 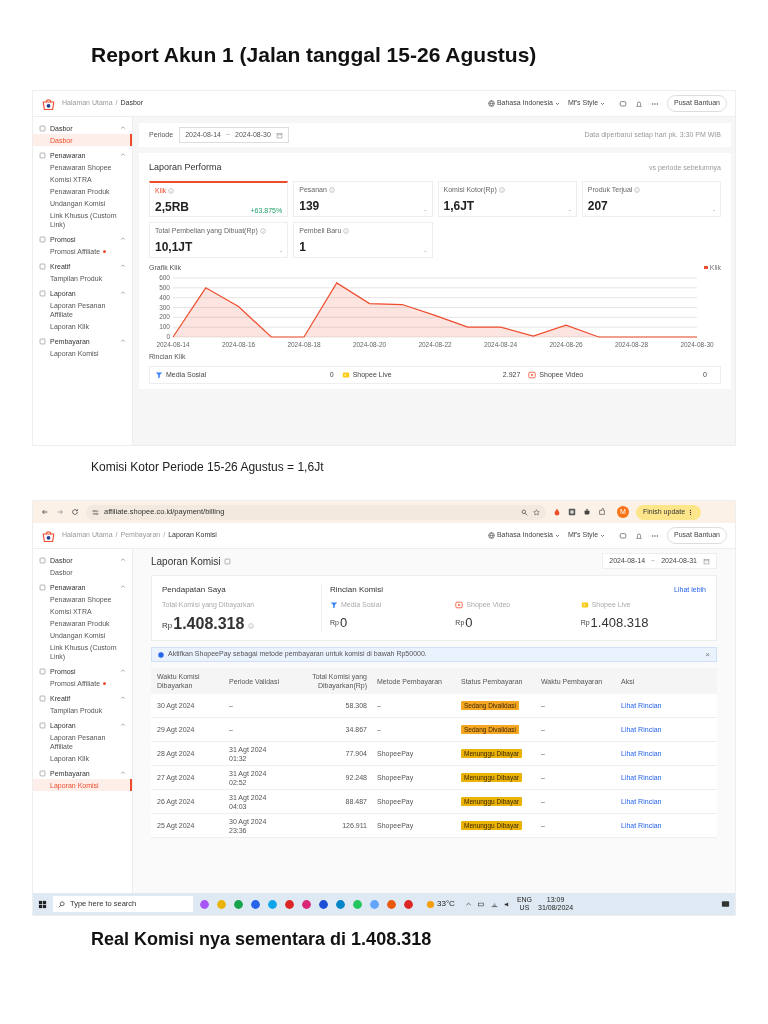 What do you see at coordinates (167, 625) in the screenshot?
I see `currency-label: Rp` at bounding box center [167, 625].